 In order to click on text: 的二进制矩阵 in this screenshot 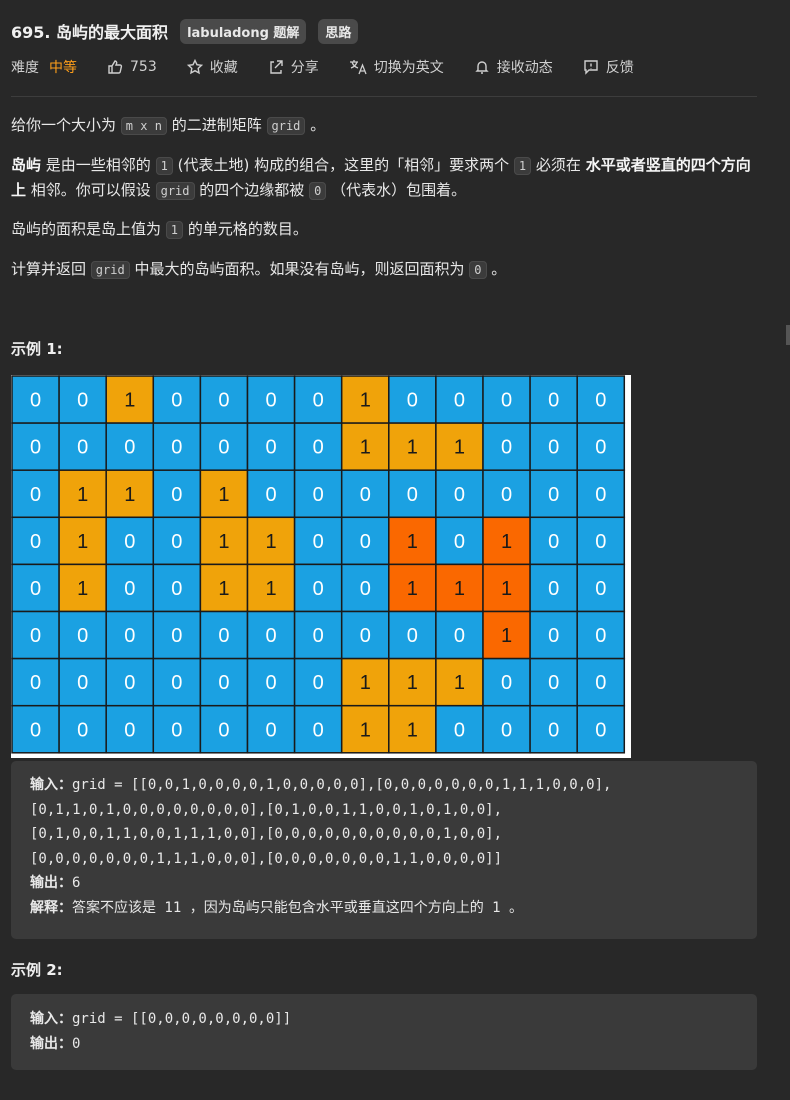, I will do `click(216, 125)`.